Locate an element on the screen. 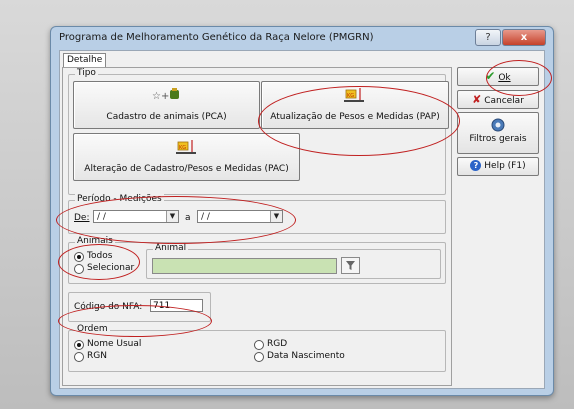 Image resolution: width=574 pixels, height=409 pixels. annotation-oval-pap is located at coordinates (359, 121).